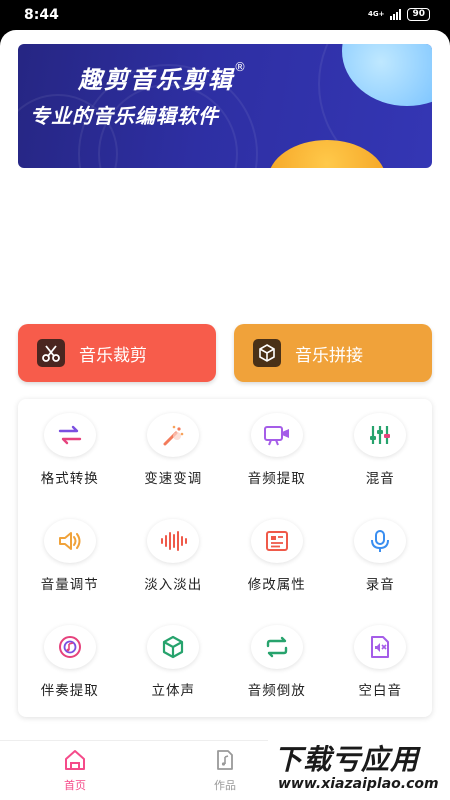 The width and height of the screenshot is (450, 800). Describe the element at coordinates (173, 647) in the screenshot. I see `stereo-cube-icon` at that location.